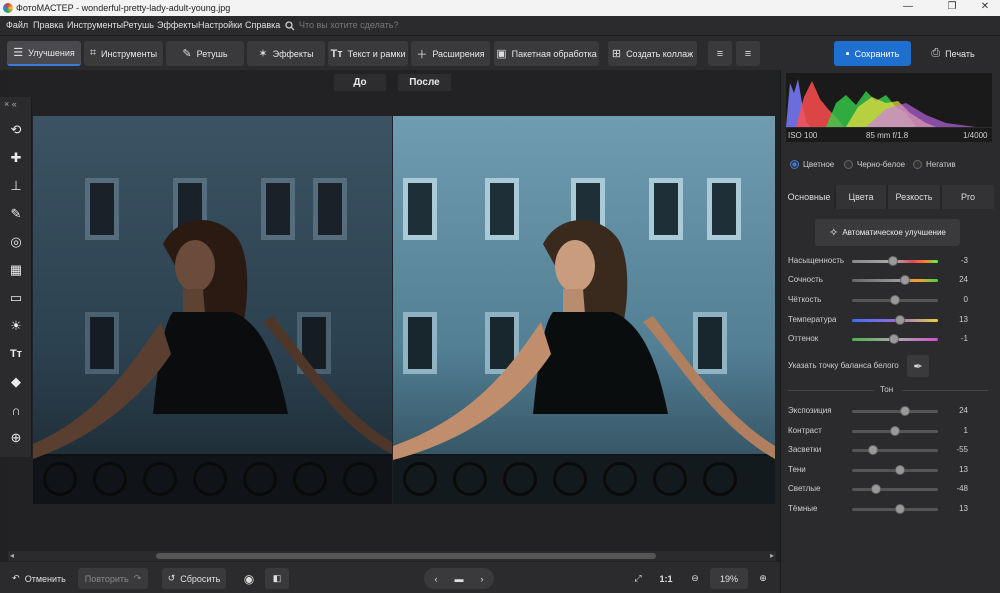 The width and height of the screenshot is (1000, 593). What do you see at coordinates (17, 25) in the screenshot?
I see `menu-file: Файл` at bounding box center [17, 25].